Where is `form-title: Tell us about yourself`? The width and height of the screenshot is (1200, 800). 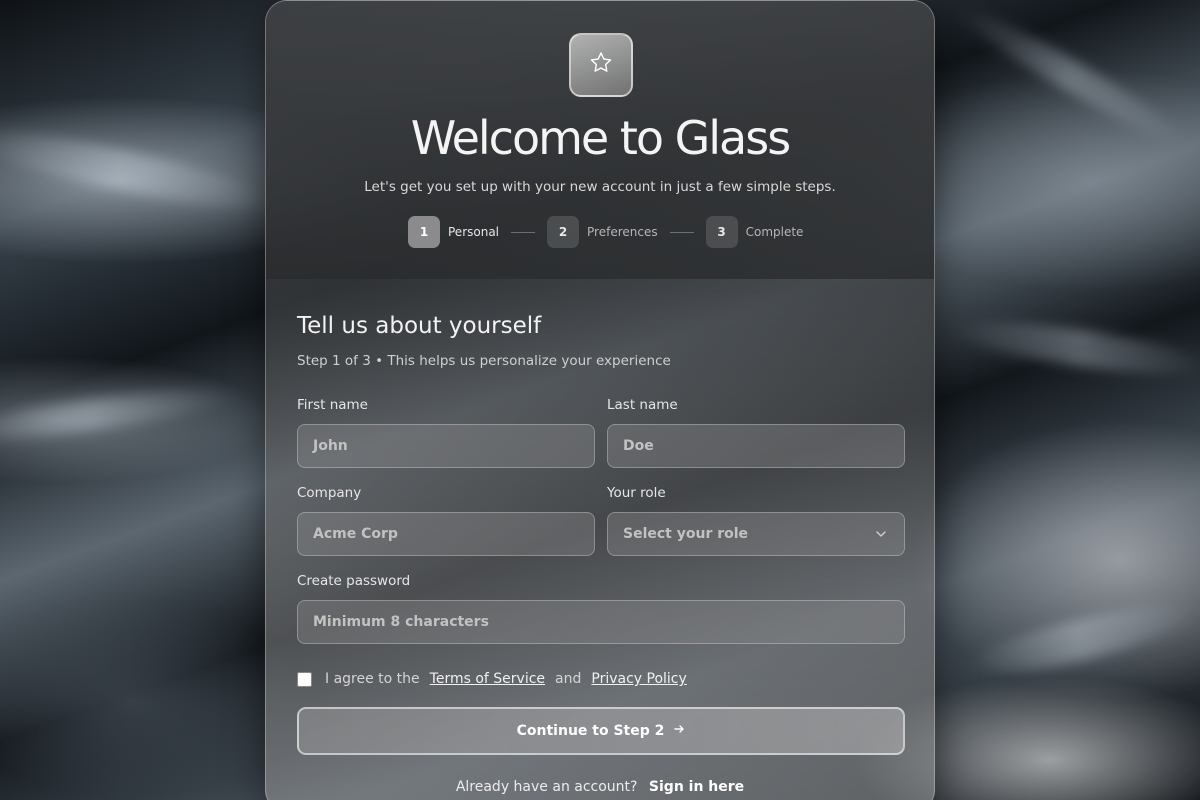 form-title: Tell us about yourself is located at coordinates (419, 326).